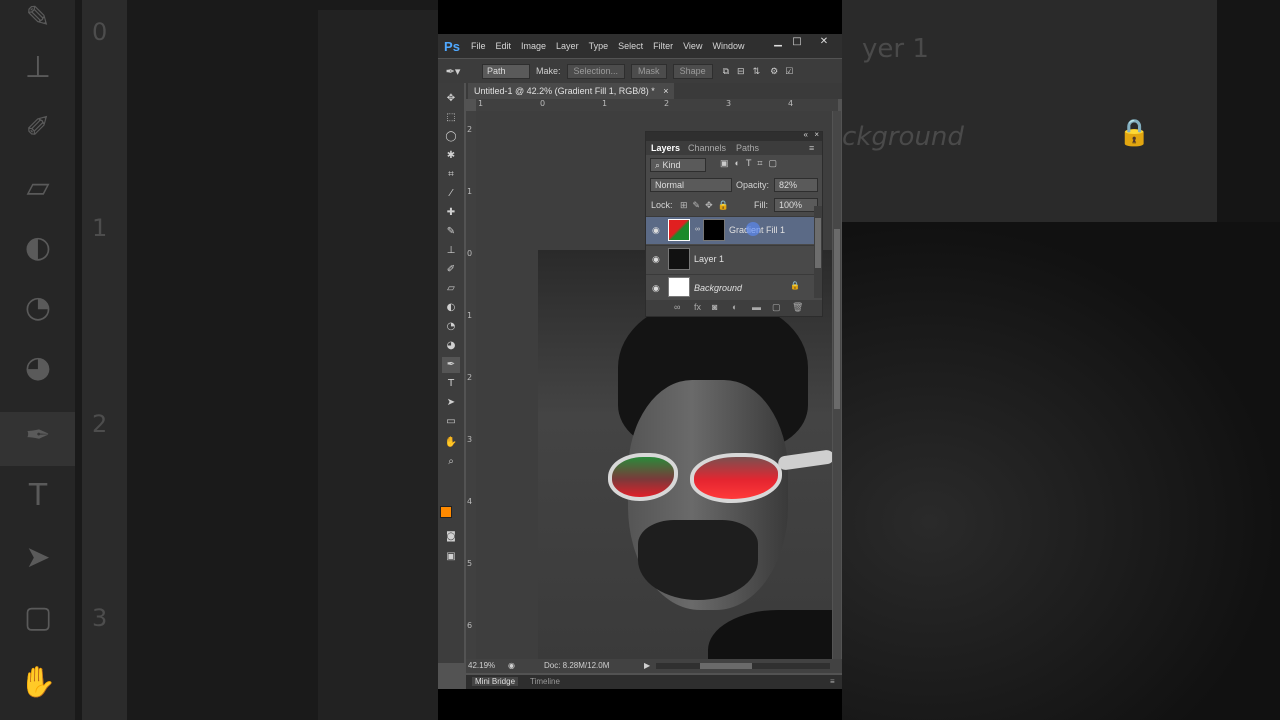 The height and width of the screenshot is (720, 1280). Describe the element at coordinates (734, 135) in the screenshot. I see `panel-header: « ×` at that location.